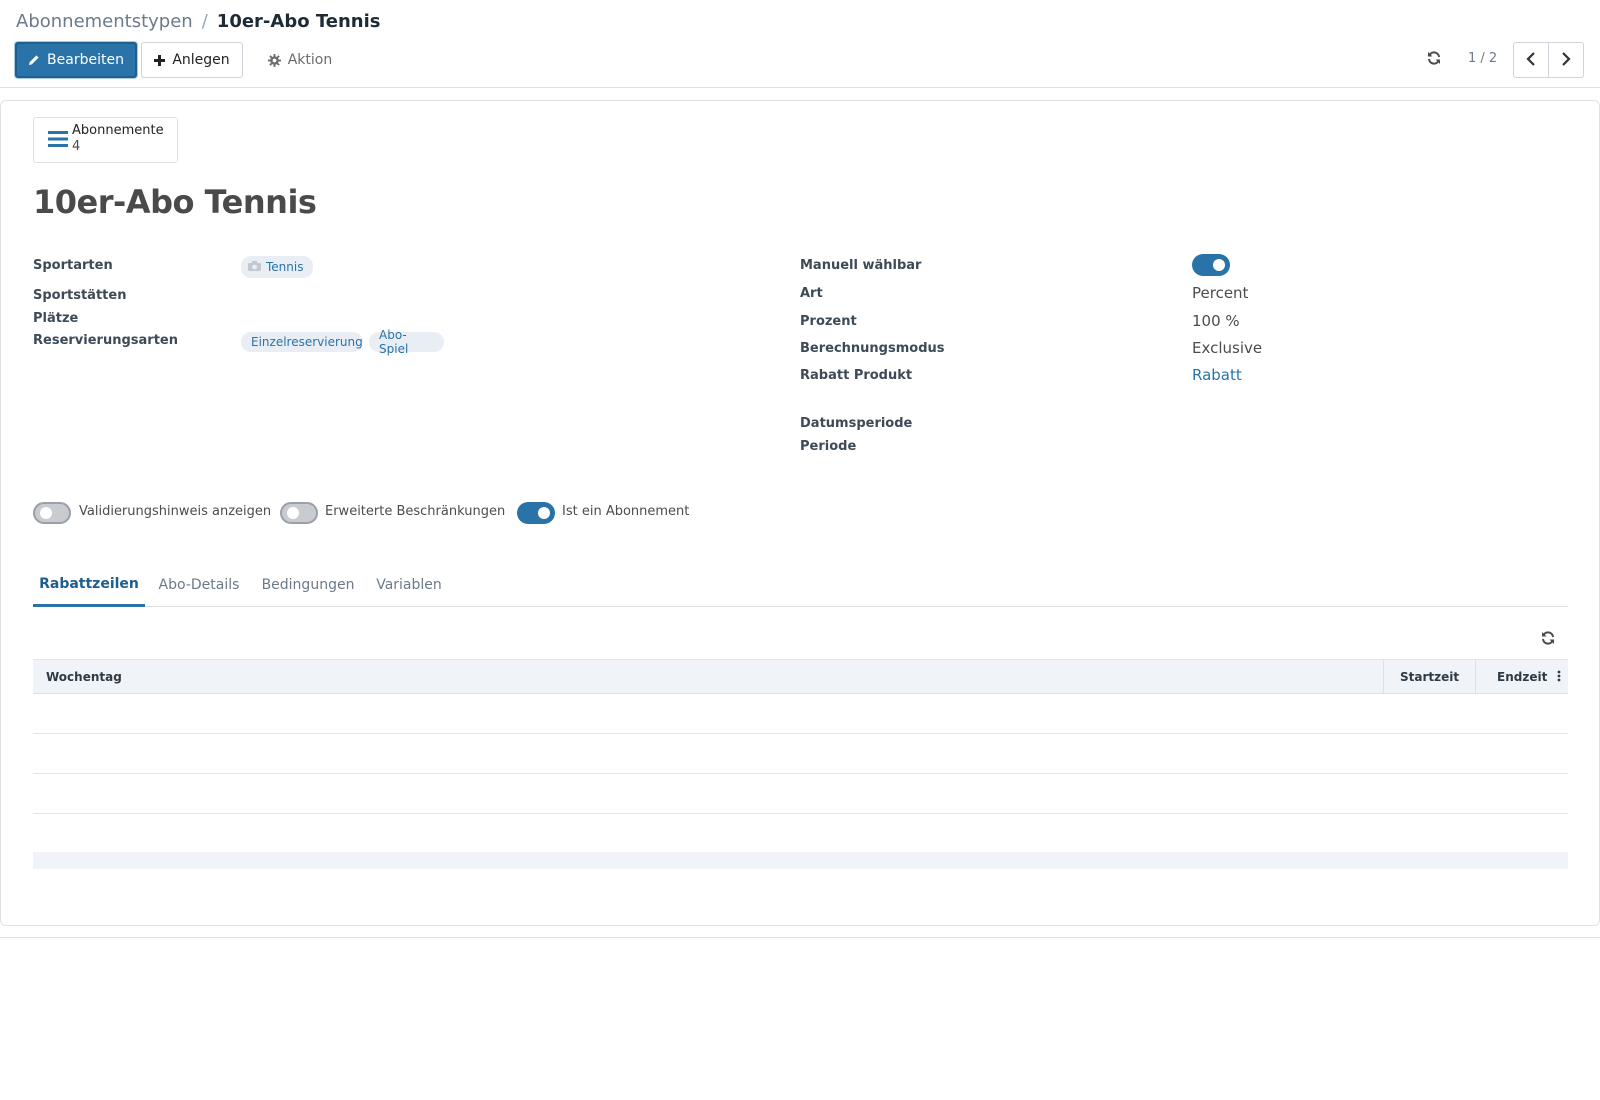 The width and height of the screenshot is (1600, 1100). I want to click on tab-bedingungen: Bedingungen, so click(308, 585).